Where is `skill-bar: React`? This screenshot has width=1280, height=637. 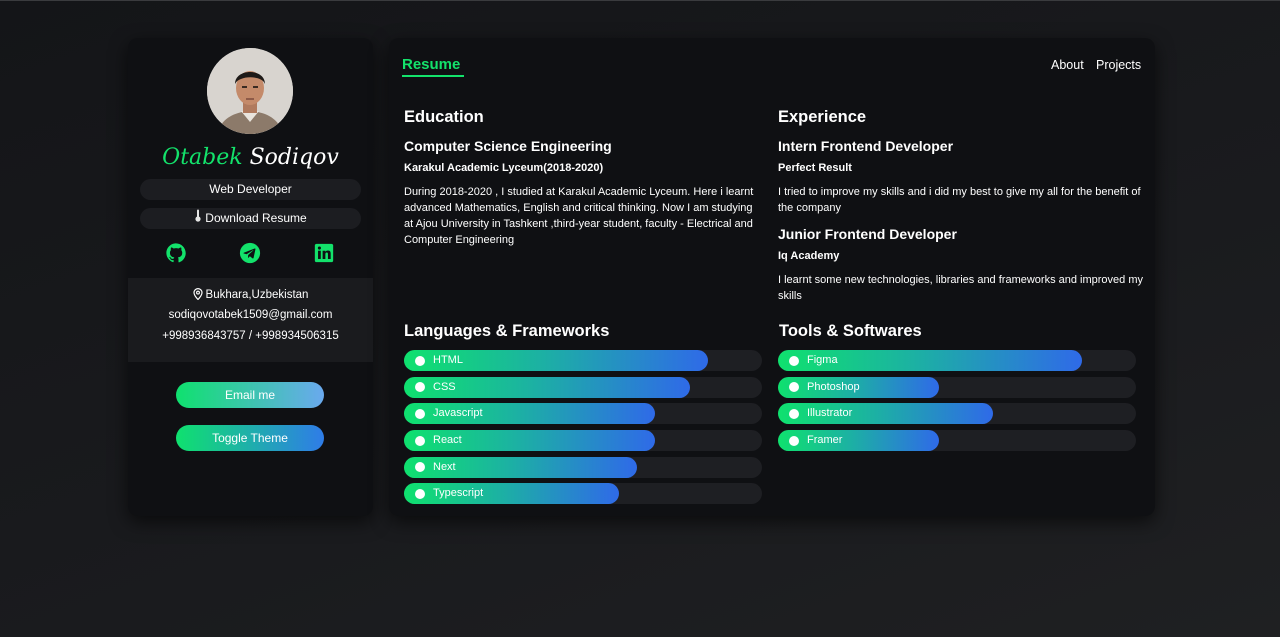 skill-bar: React is located at coordinates (583, 441).